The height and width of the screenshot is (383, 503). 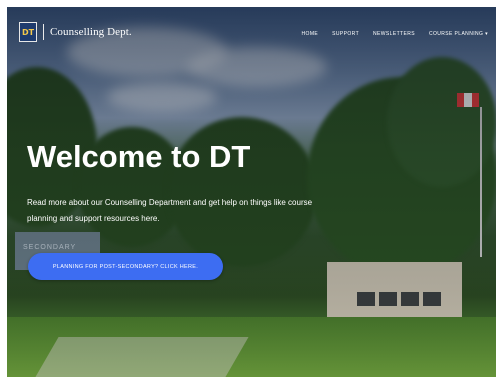 What do you see at coordinates (345, 34) in the screenshot?
I see `nav-link-support: SUPPORT` at bounding box center [345, 34].